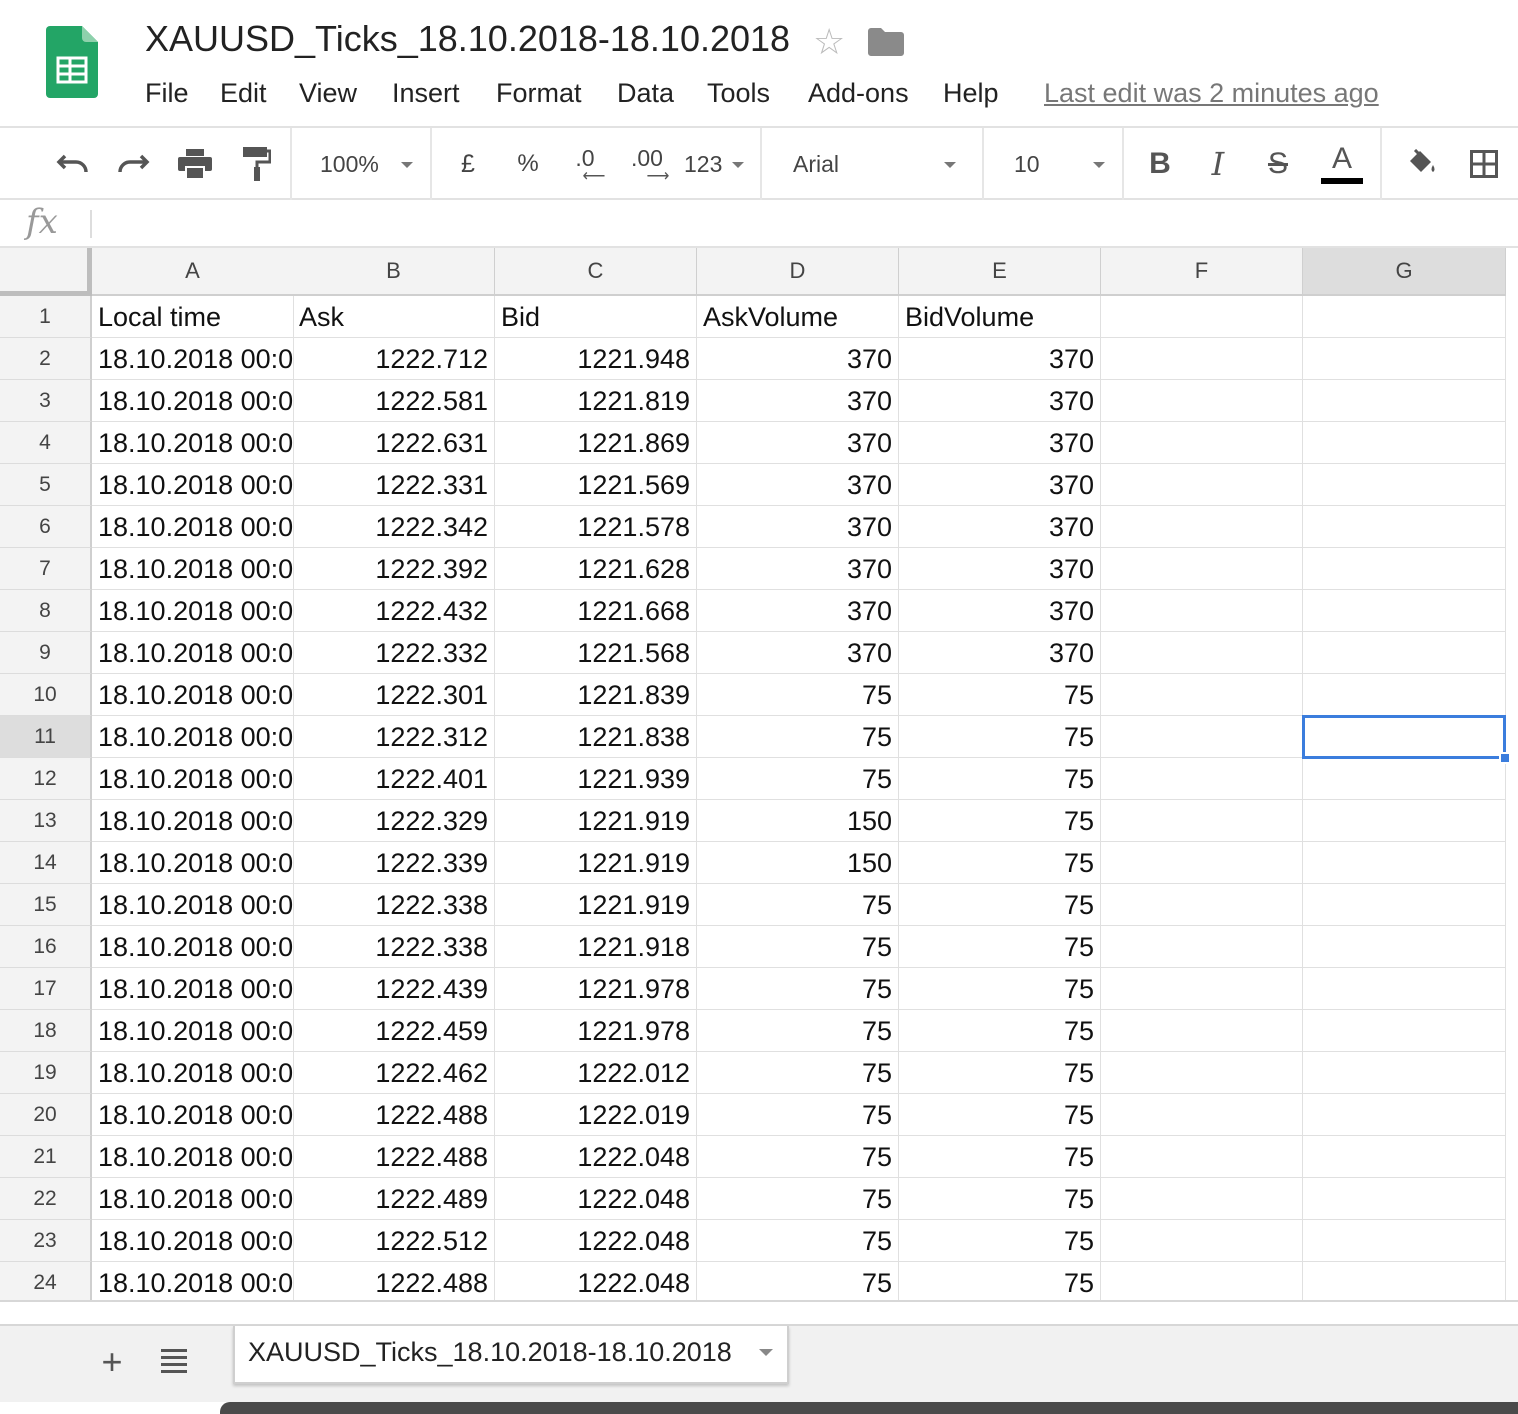 Image resolution: width=1518 pixels, height=1414 pixels. I want to click on row-header: 9, so click(46, 653).